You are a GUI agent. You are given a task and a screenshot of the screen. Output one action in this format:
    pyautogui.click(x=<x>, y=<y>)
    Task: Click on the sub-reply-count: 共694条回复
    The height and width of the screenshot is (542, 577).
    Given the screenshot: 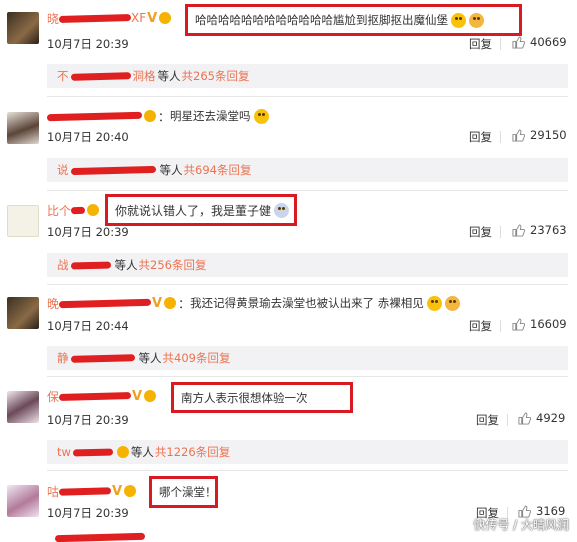 What is the action you would take?
    pyautogui.click(x=218, y=170)
    